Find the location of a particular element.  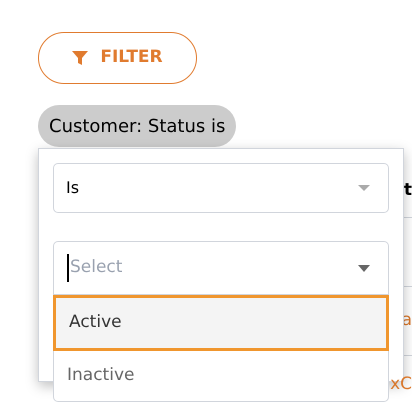

column-header: t is located at coordinates (408, 190).